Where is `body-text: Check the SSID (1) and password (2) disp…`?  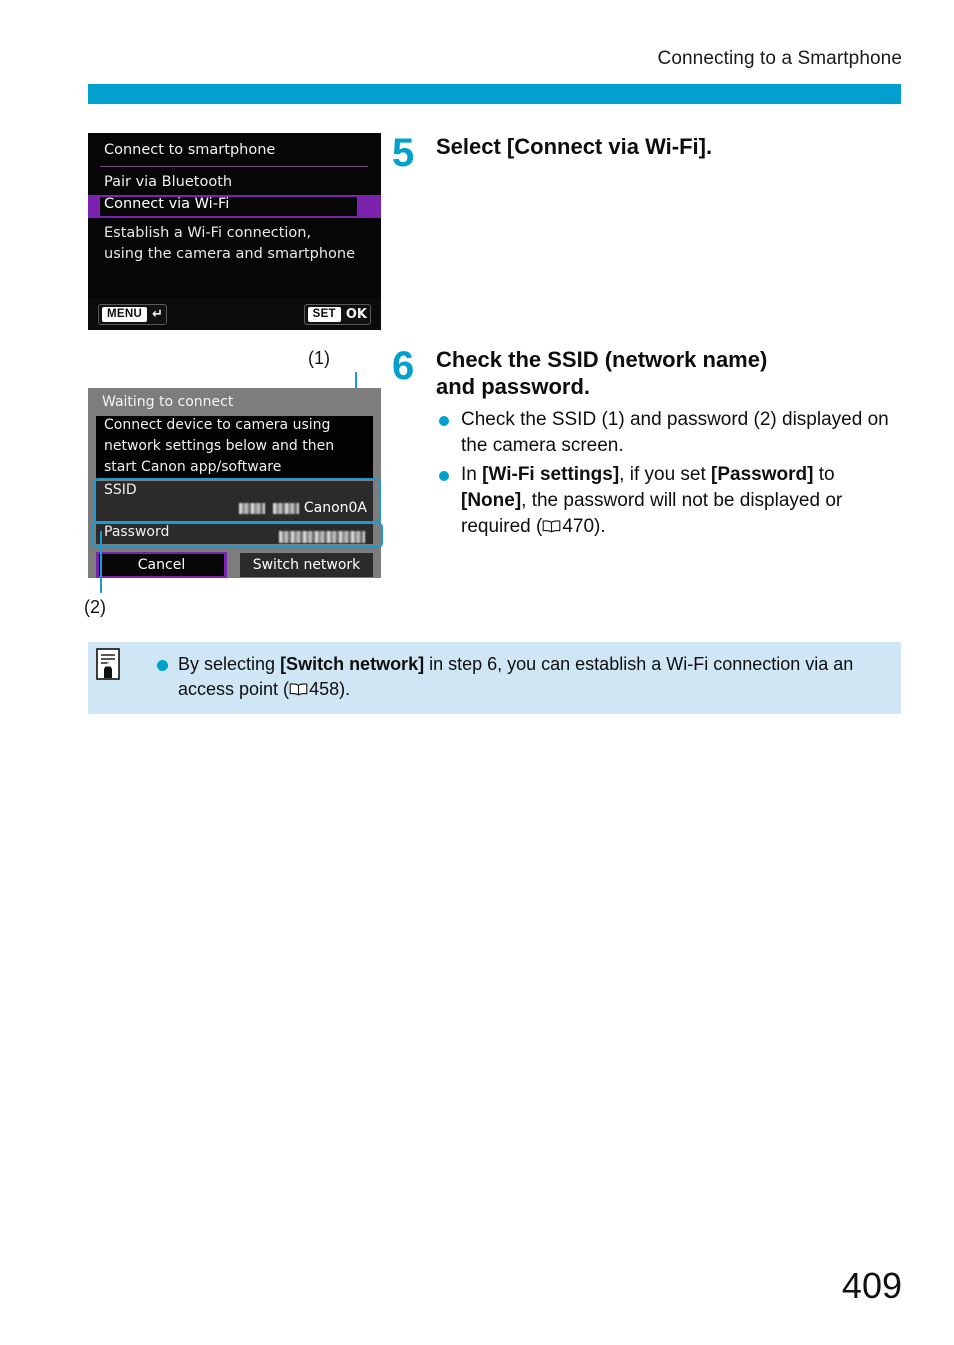
body-text: Check the SSID (1) and password (2) disp… is located at coordinates (675, 432).